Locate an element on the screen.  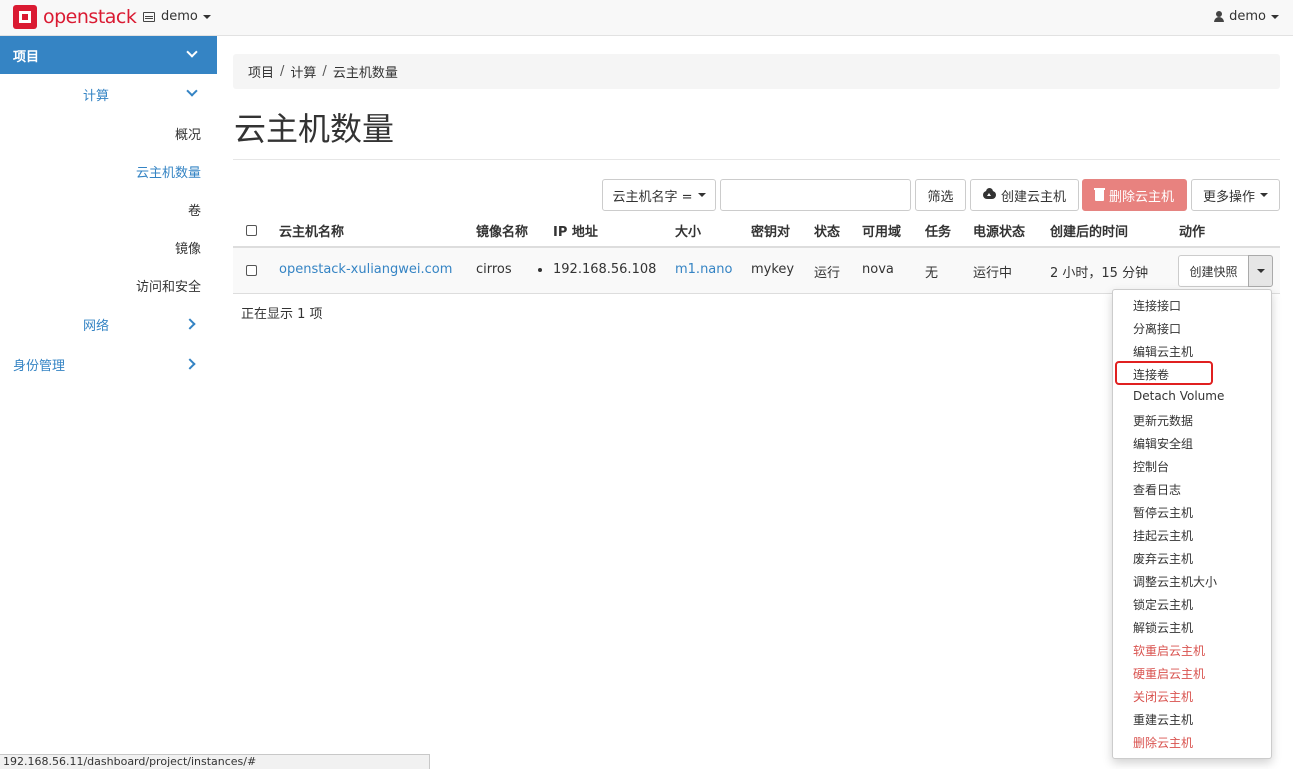
column-header-power: 电源状态 is located at coordinates (999, 230).